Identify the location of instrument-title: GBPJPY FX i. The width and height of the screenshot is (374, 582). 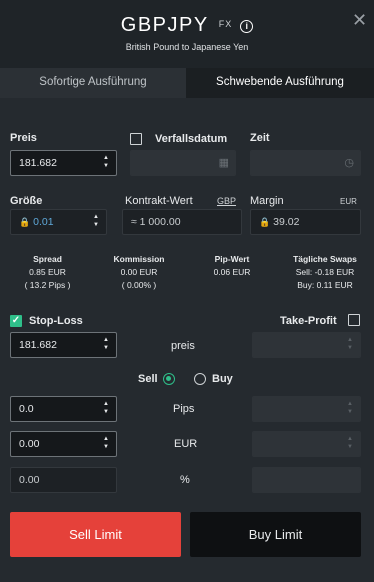
(187, 25).